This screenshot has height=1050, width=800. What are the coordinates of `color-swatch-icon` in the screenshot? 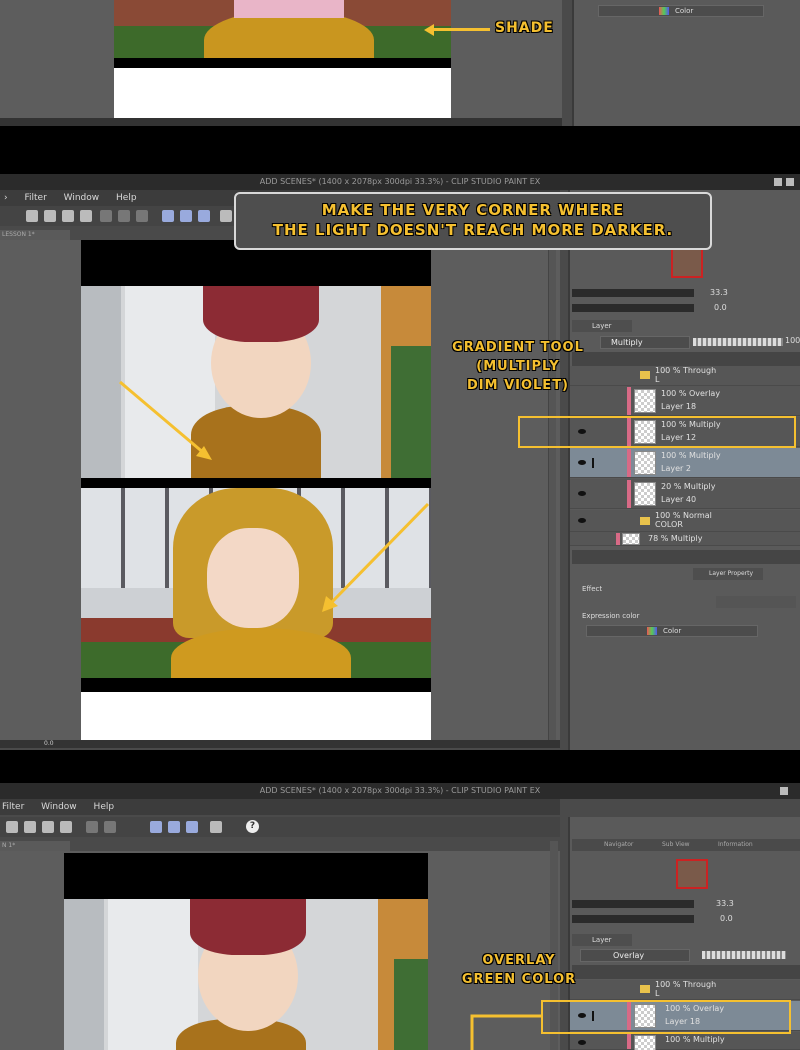 It's located at (664, 11).